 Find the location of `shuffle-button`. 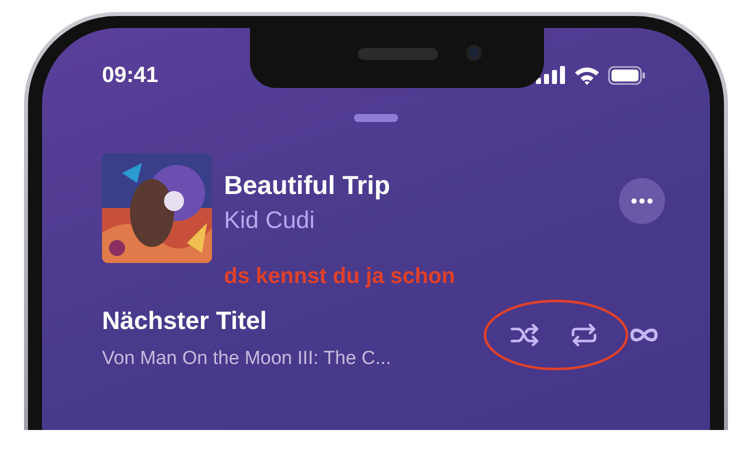

shuffle-button is located at coordinates (525, 335).